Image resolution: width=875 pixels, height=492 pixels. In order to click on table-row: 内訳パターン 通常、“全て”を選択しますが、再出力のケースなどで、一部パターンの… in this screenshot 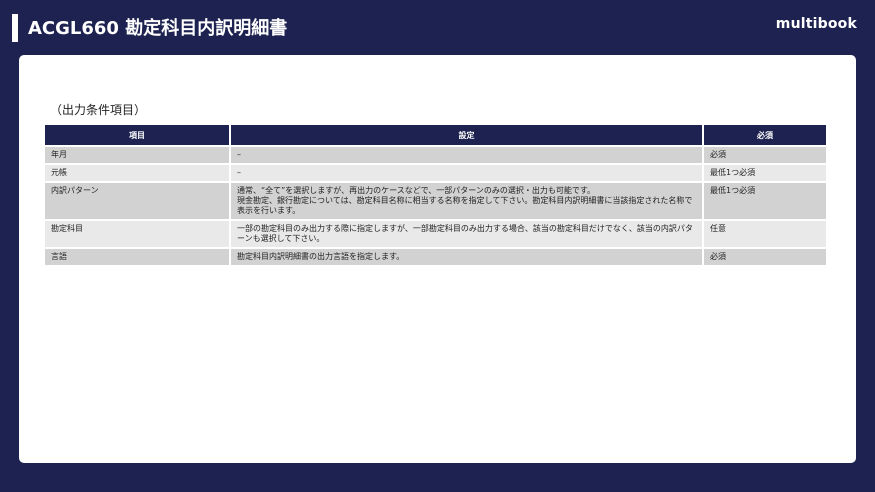, I will do `click(435, 201)`.